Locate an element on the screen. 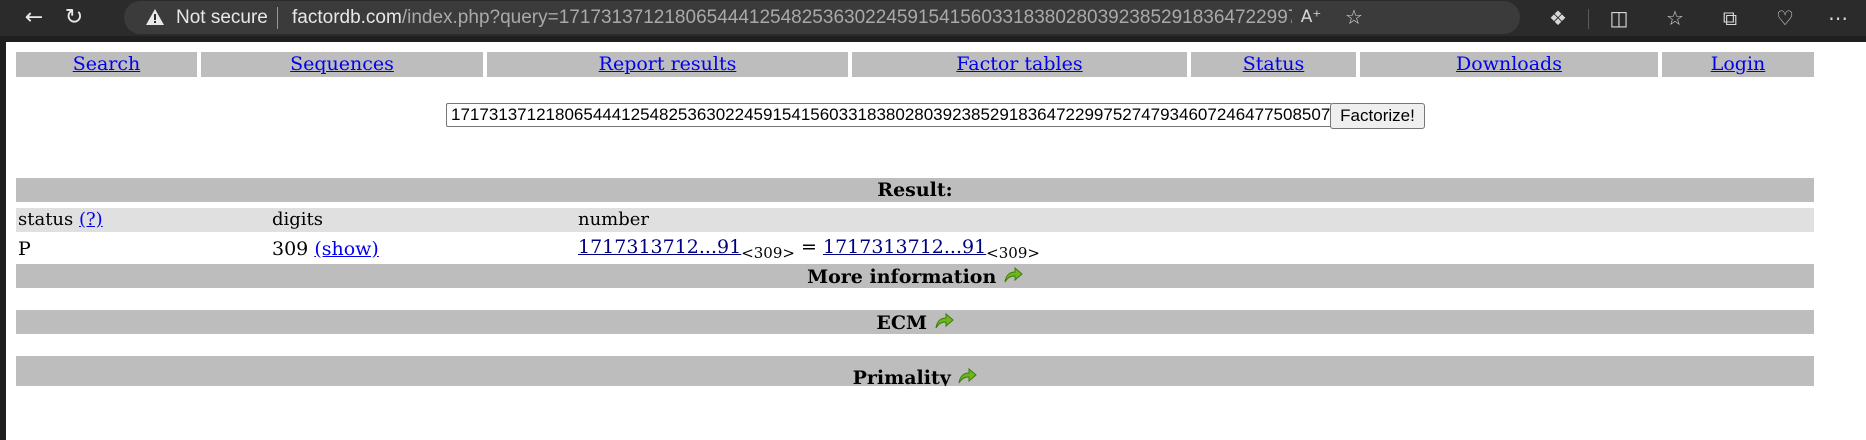 This screenshot has height=440, width=1866. favorite-star-icon: ☆ is located at coordinates (1354, 17).